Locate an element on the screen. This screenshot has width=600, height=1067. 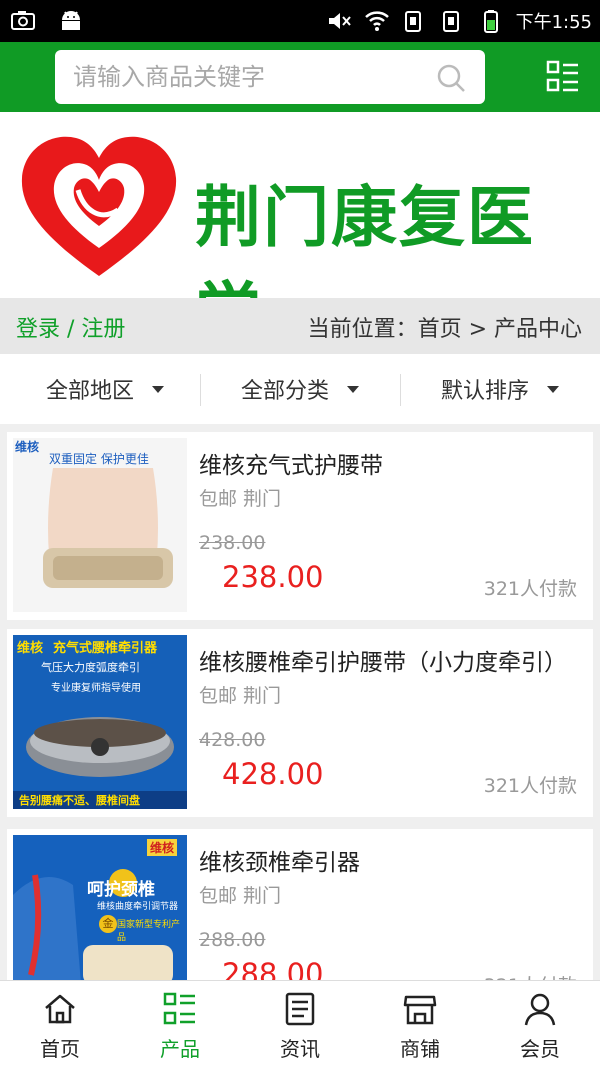
tab-label: 资讯 is located at coordinates (300, 1049).